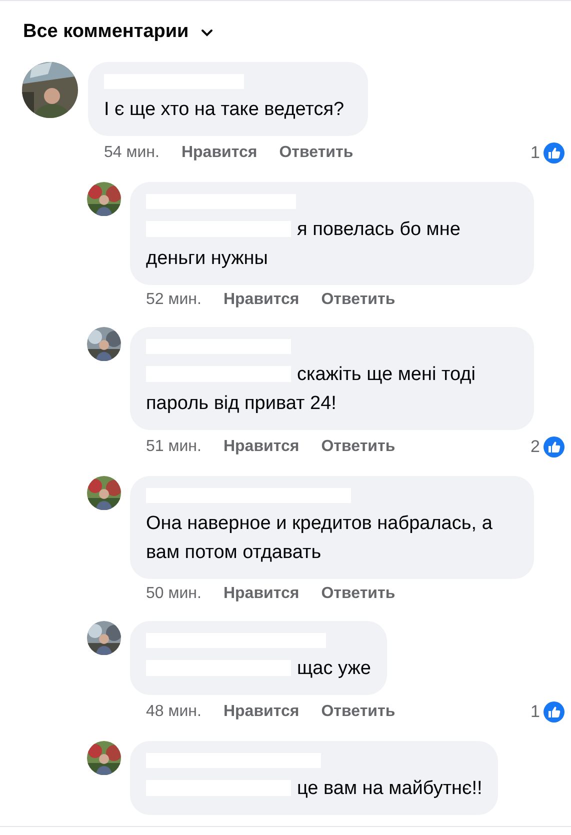 The height and width of the screenshot is (835, 571). What do you see at coordinates (174, 712) in the screenshot?
I see `comment-time: 48 мин.` at bounding box center [174, 712].